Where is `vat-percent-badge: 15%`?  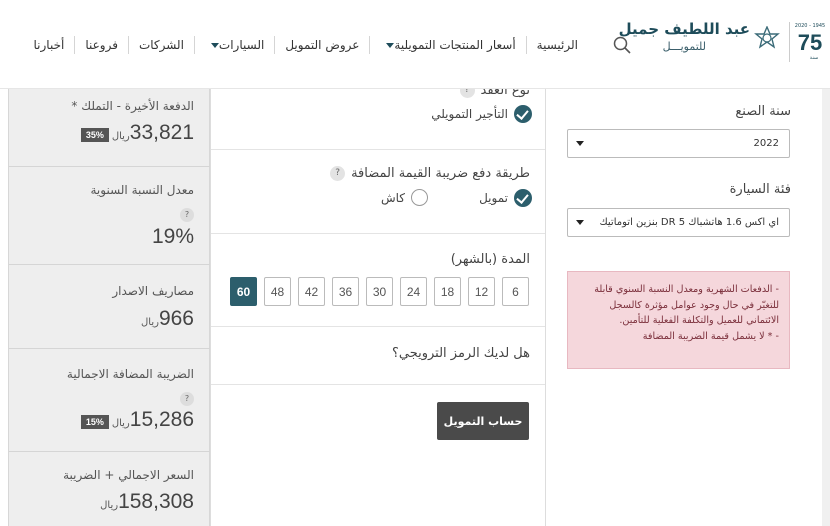 vat-percent-badge: 15% is located at coordinates (94, 421).